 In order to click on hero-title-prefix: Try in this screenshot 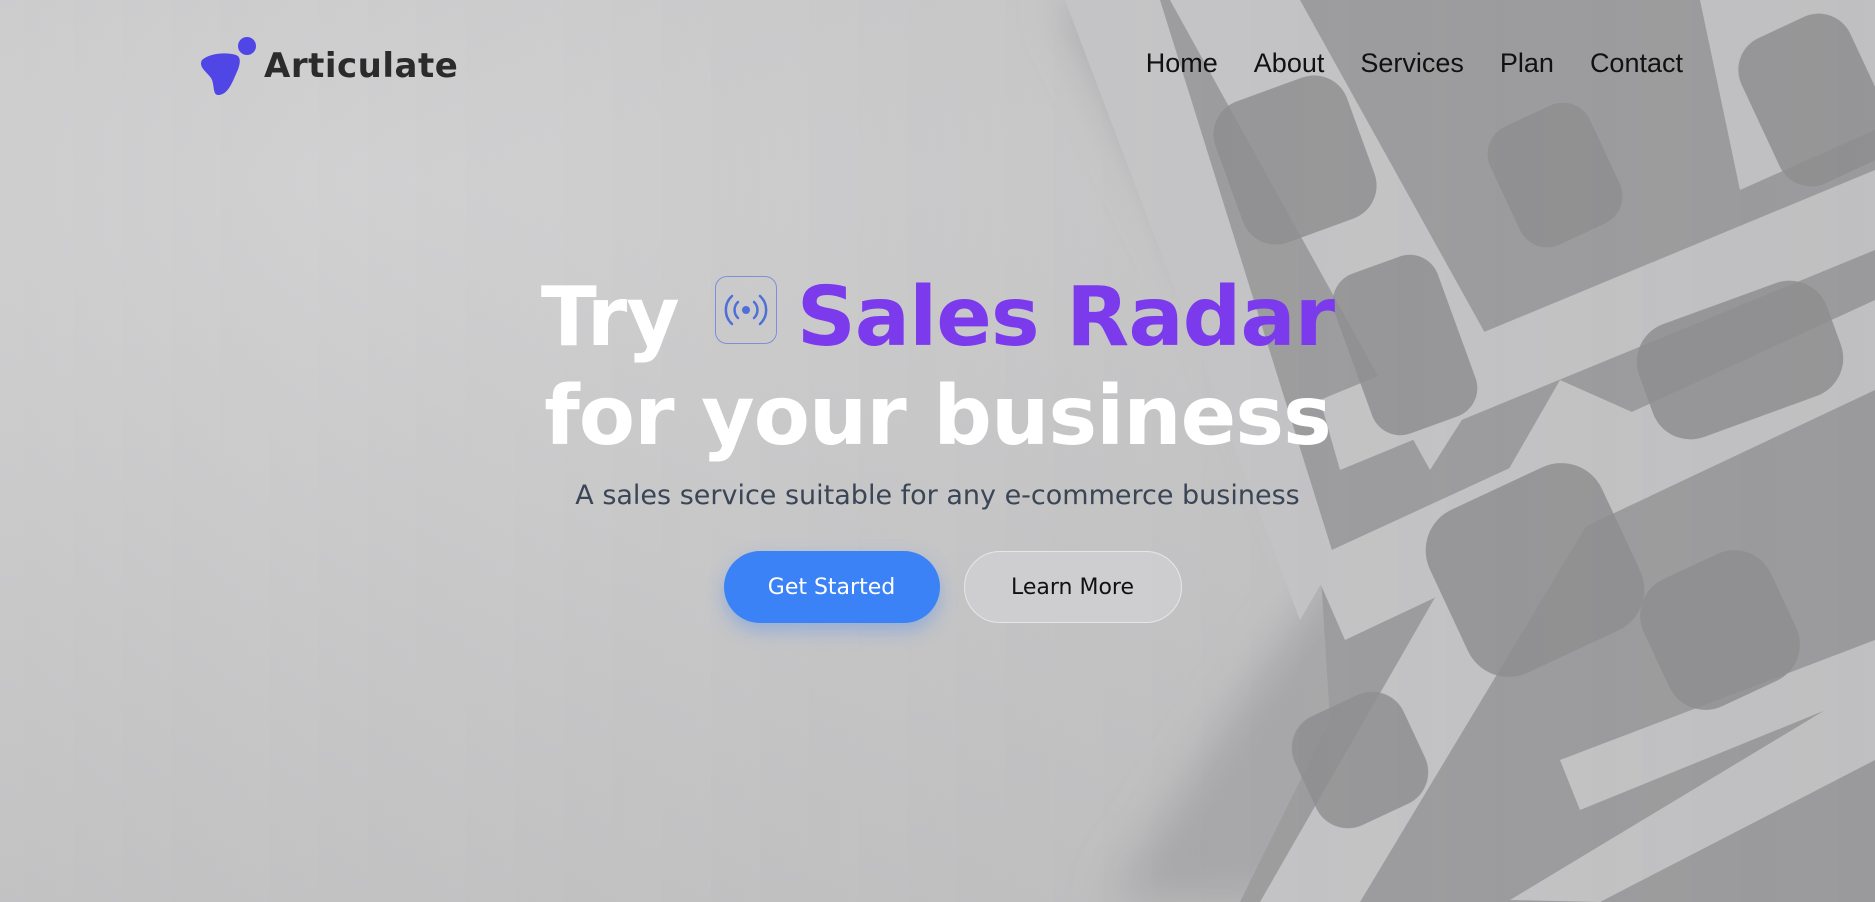, I will do `click(610, 317)`.